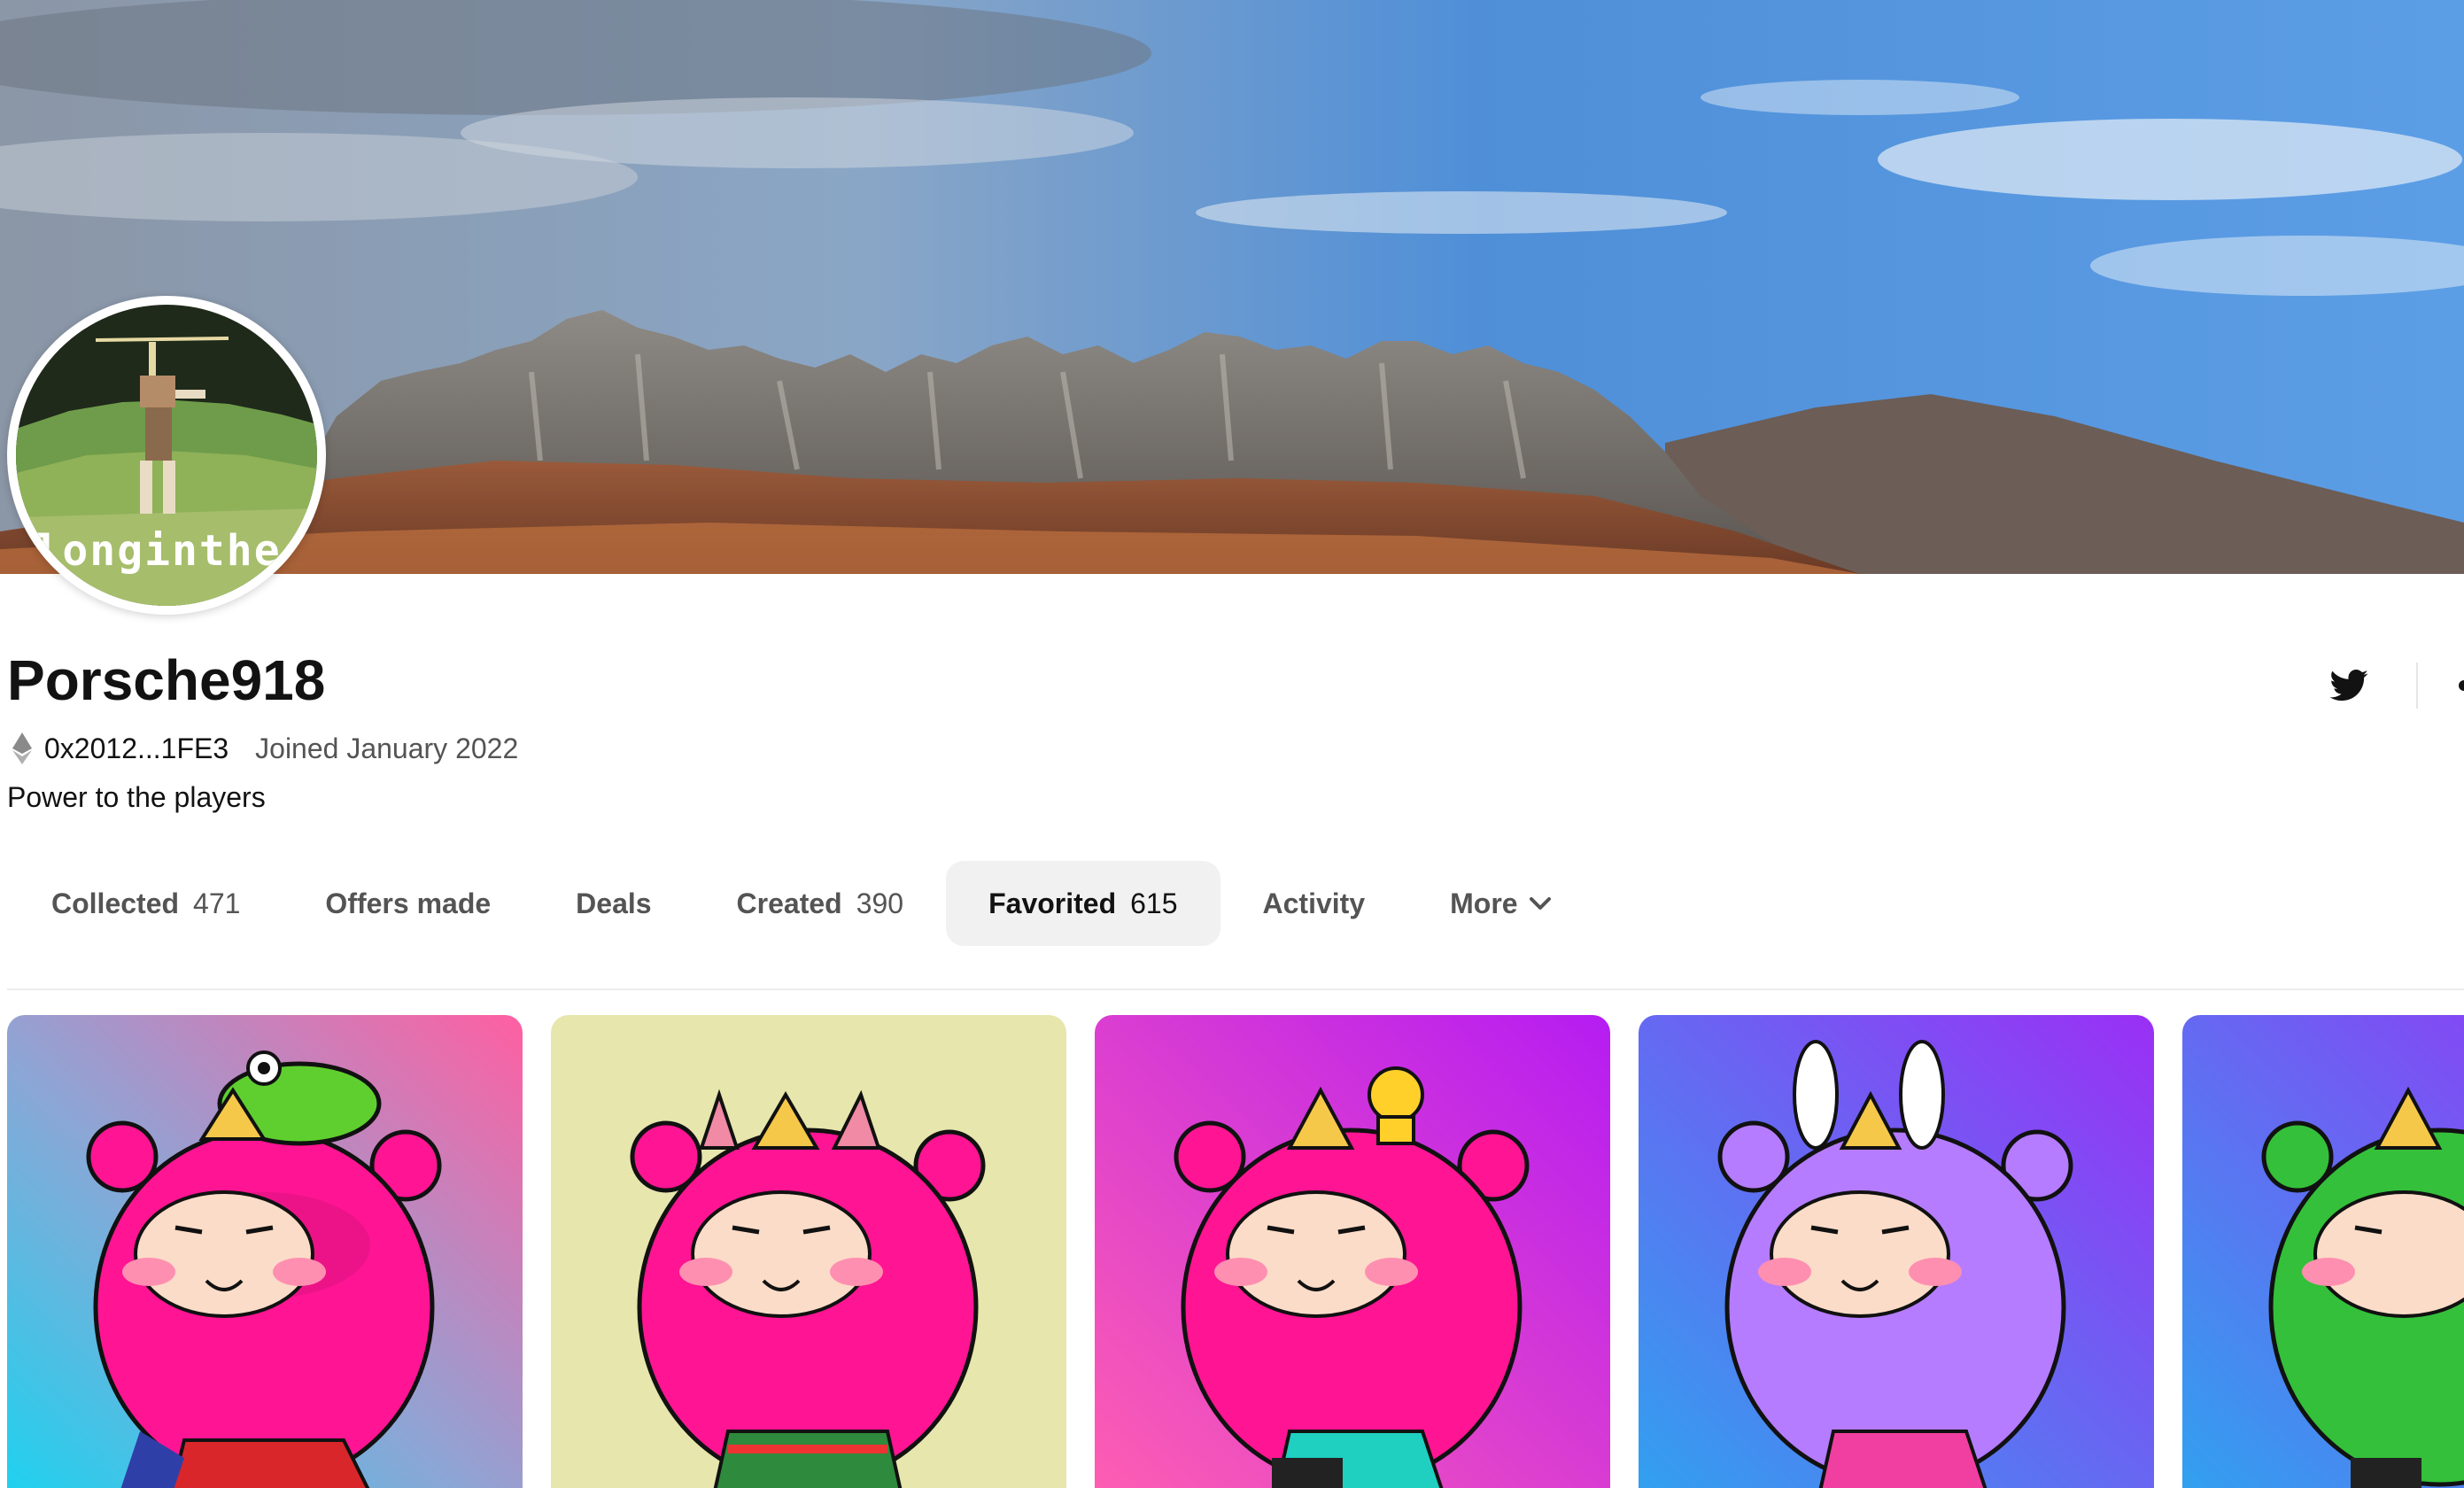 This screenshot has width=2464, height=1488. I want to click on tab-more: More, so click(1500, 903).